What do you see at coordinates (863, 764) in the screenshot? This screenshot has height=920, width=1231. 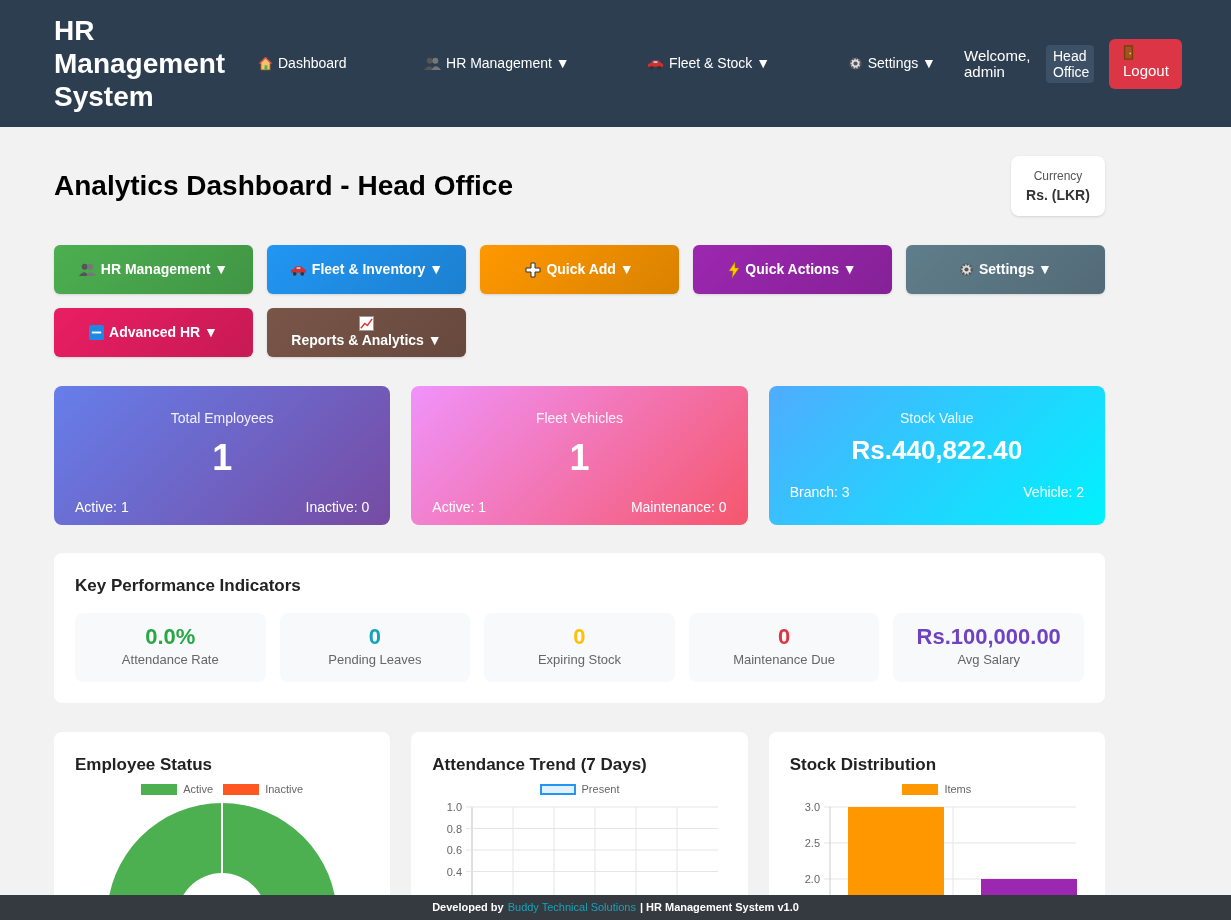 I see `chart-title: Stock Distribution` at bounding box center [863, 764].